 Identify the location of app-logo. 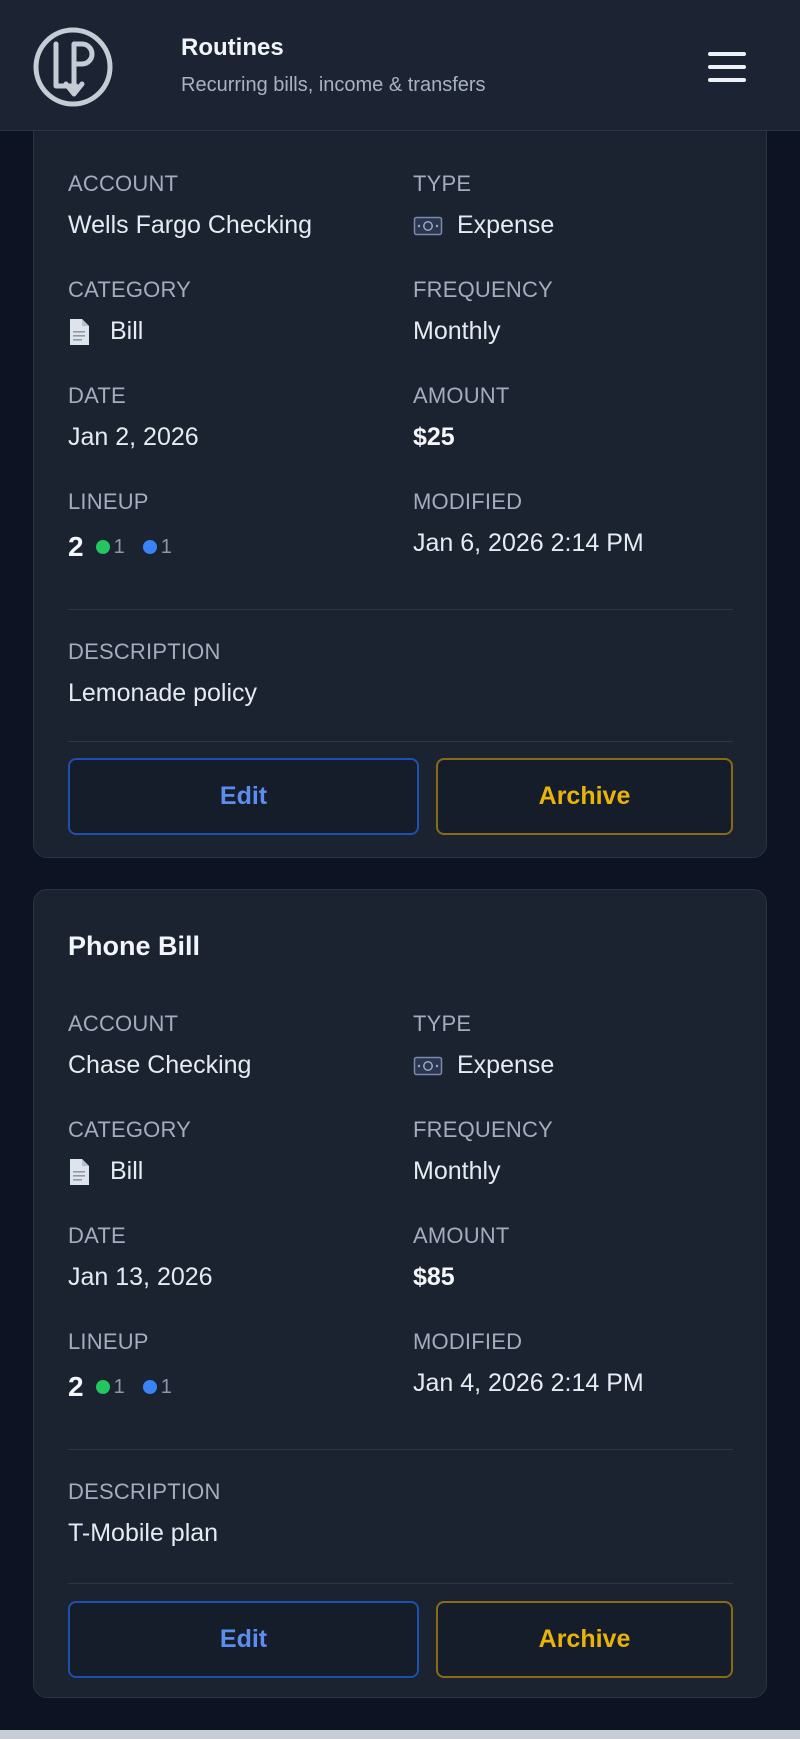
(73, 67).